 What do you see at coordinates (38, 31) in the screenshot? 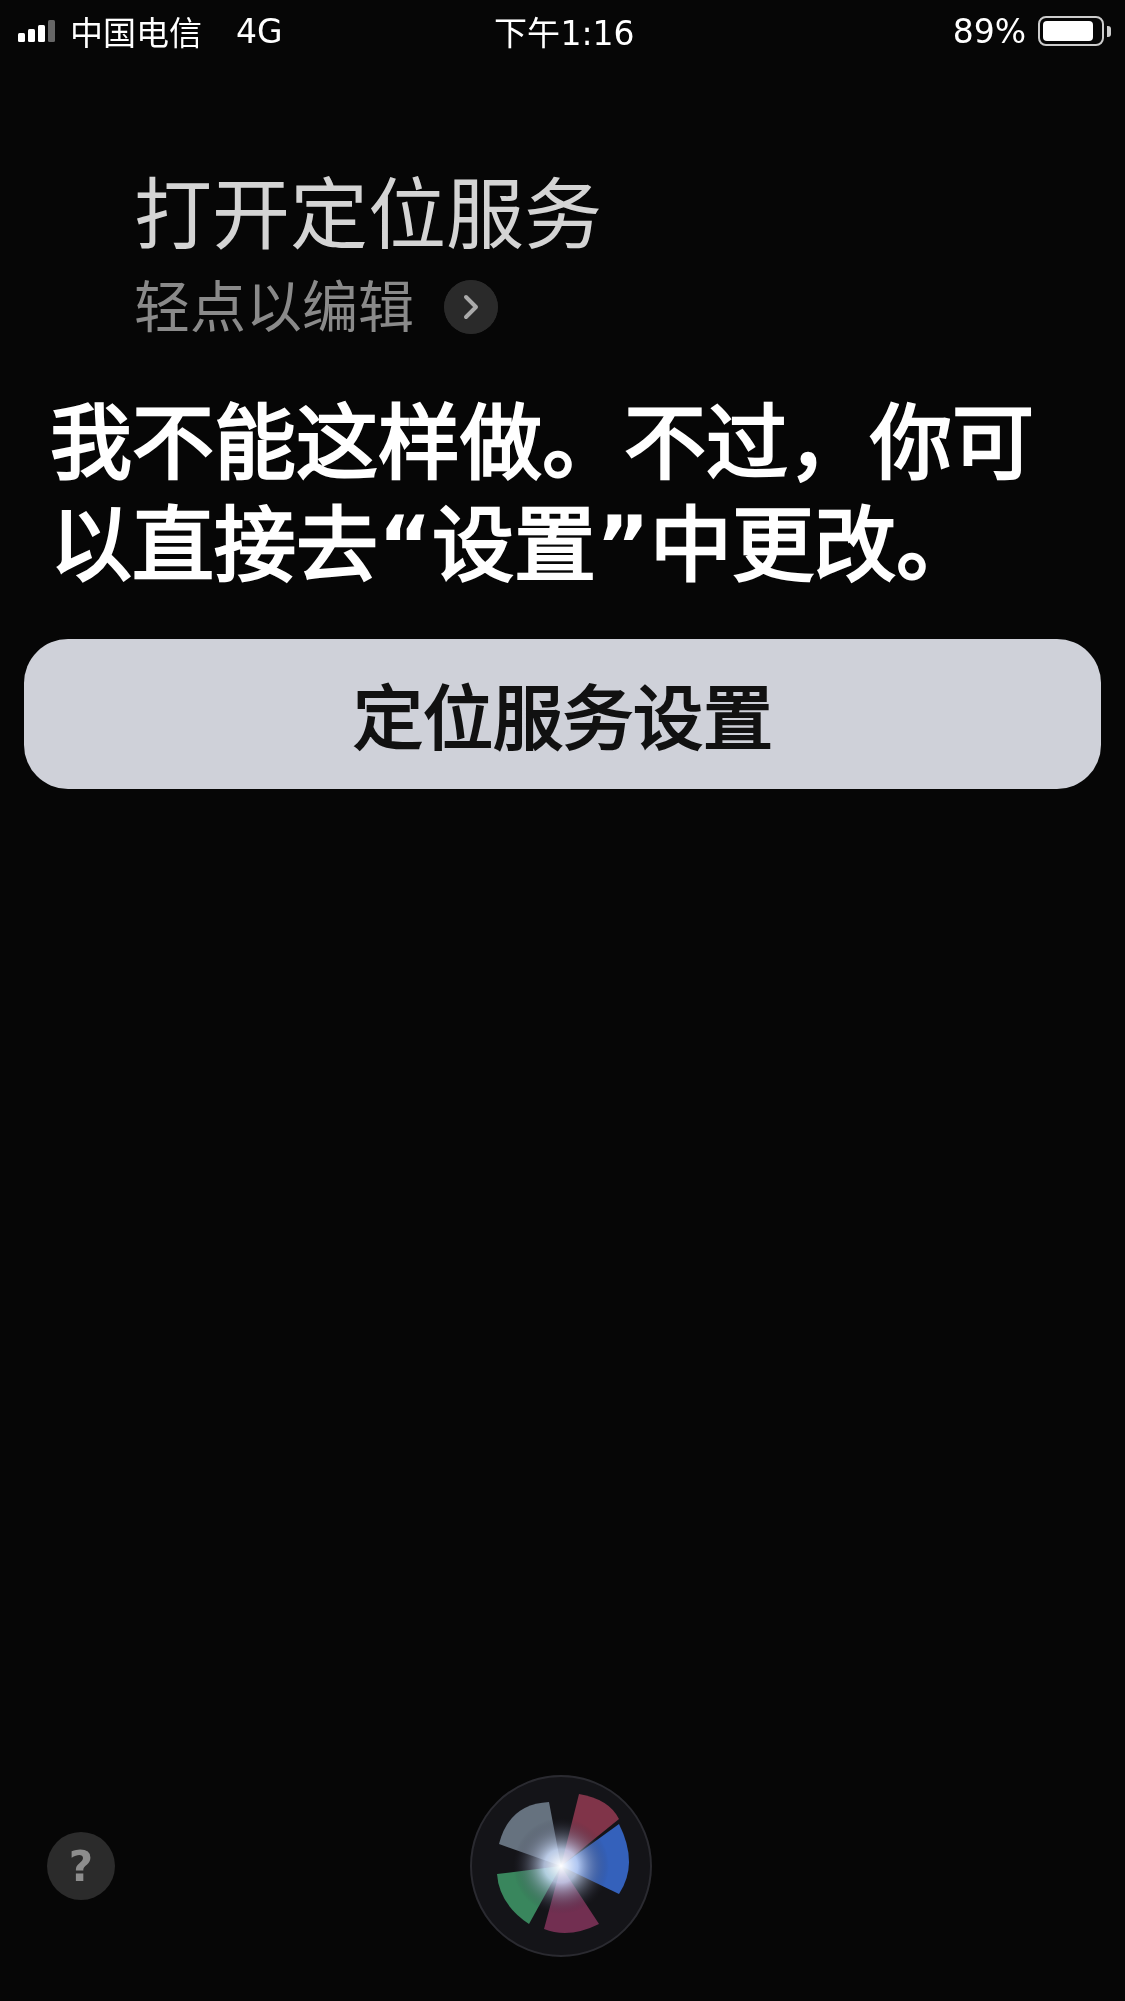
I see `signal-icon` at bounding box center [38, 31].